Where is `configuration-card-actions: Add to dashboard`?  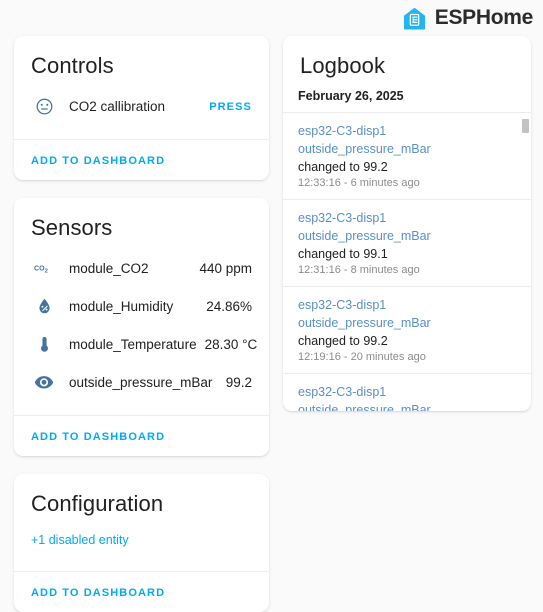
configuration-card-actions: Add to dashboard is located at coordinates (141, 591).